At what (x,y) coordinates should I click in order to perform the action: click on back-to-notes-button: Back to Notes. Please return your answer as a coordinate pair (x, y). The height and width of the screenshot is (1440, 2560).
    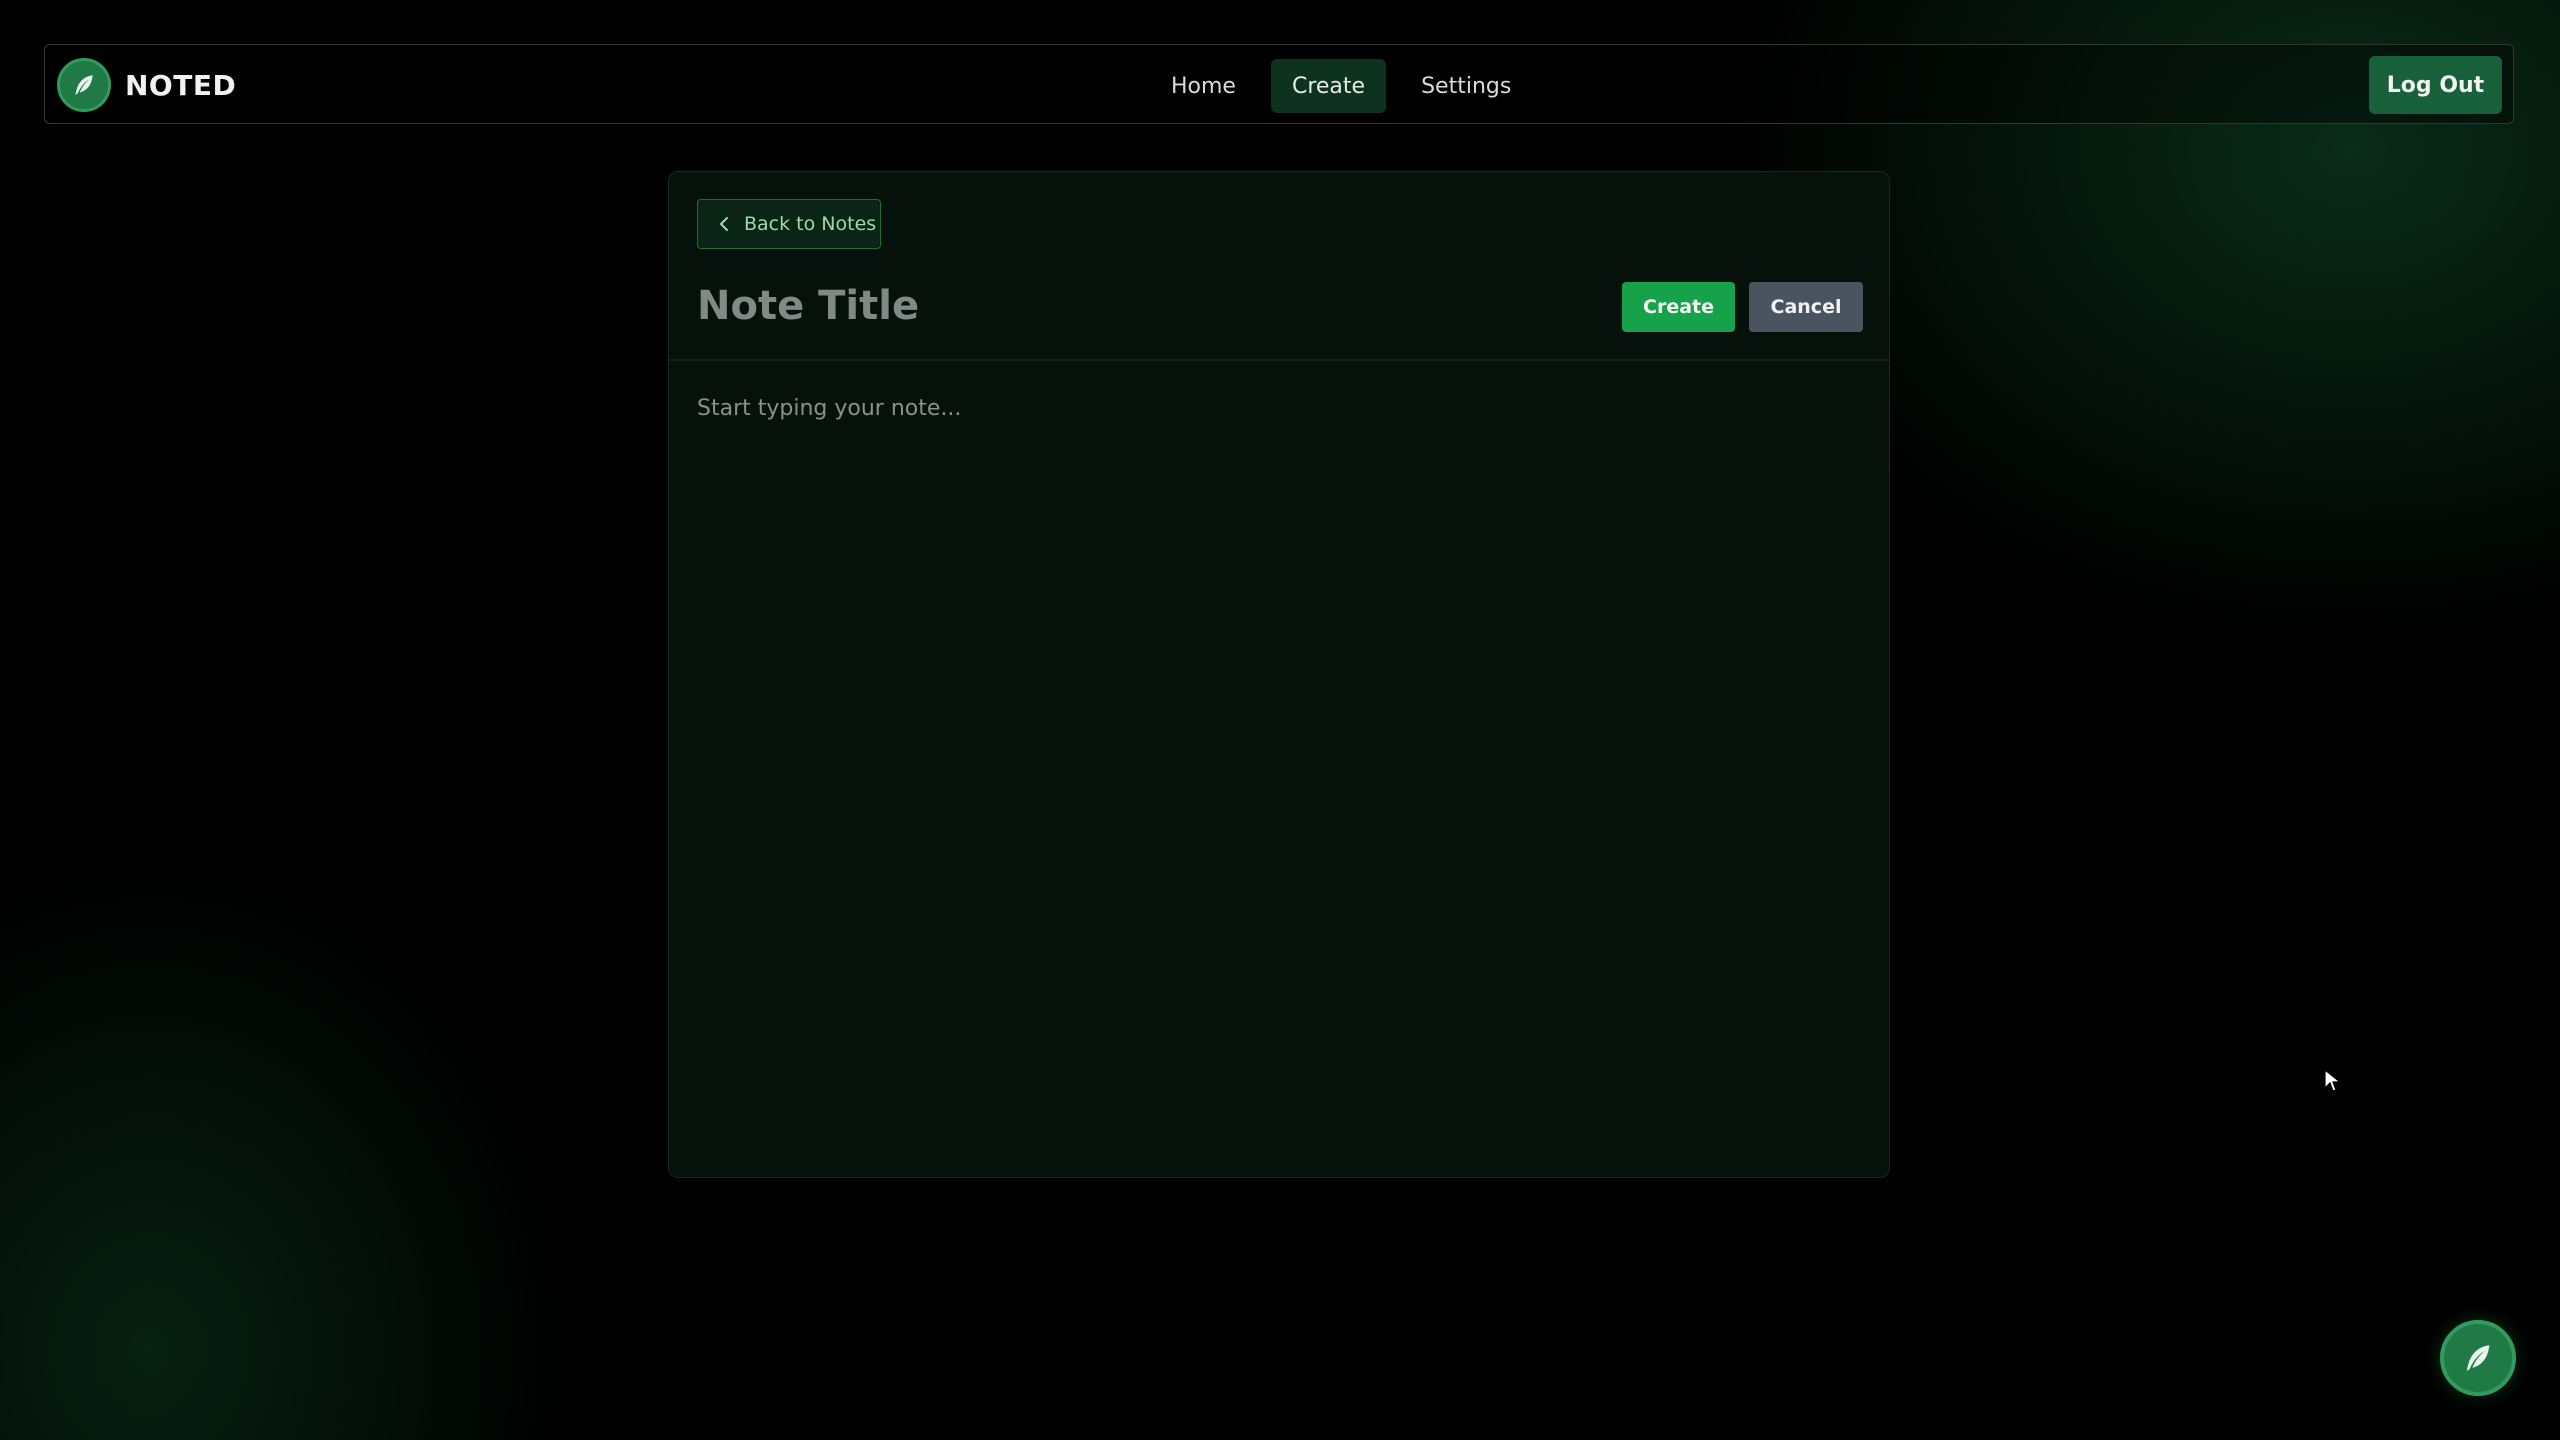
    Looking at the image, I should click on (789, 224).